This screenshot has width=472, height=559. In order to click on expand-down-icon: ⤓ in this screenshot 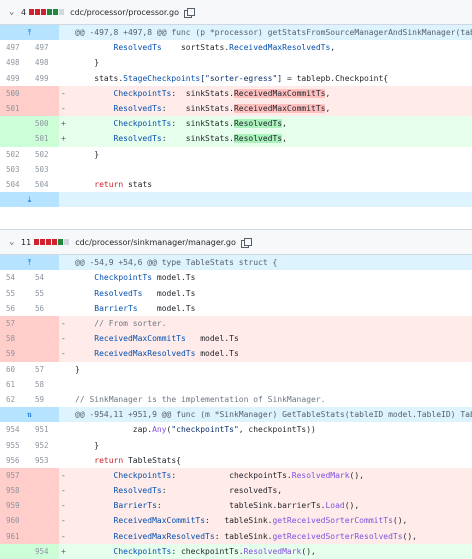, I will do `click(29, 200)`.